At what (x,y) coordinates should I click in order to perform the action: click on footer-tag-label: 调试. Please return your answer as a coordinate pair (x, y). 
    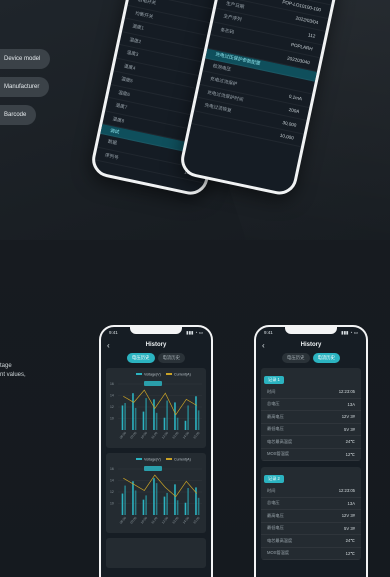
    Looking at the image, I should click on (114, 131).